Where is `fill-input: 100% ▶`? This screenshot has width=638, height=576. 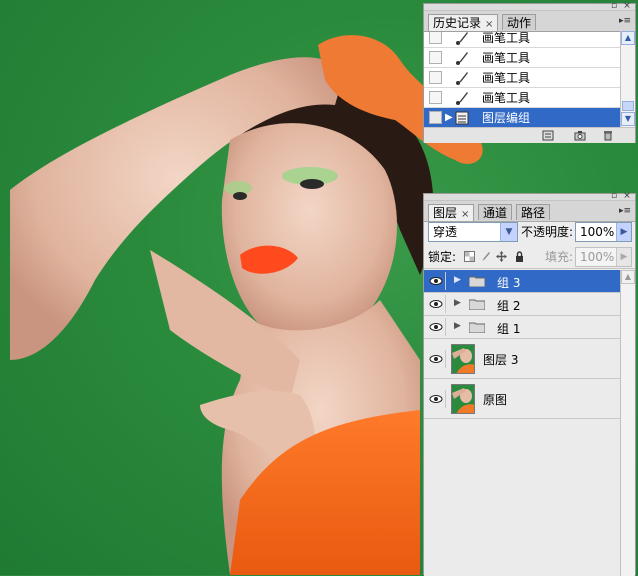 fill-input: 100% ▶ is located at coordinates (603, 257).